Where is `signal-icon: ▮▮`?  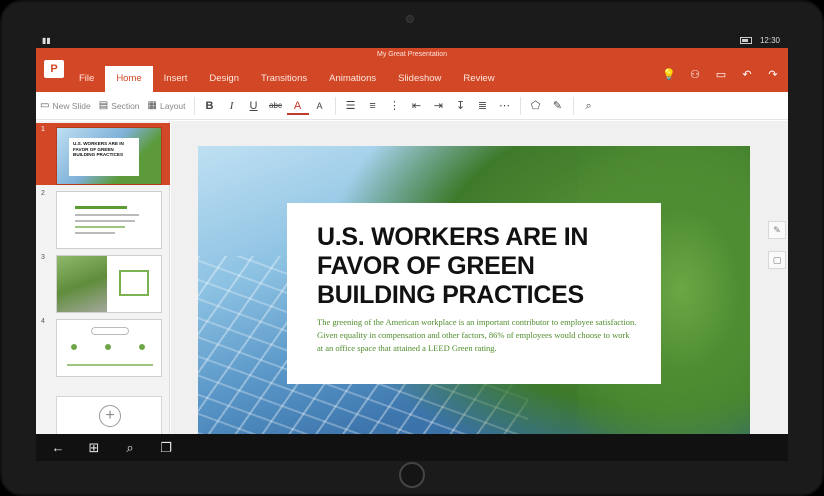
signal-icon: ▮▮ is located at coordinates (46, 40).